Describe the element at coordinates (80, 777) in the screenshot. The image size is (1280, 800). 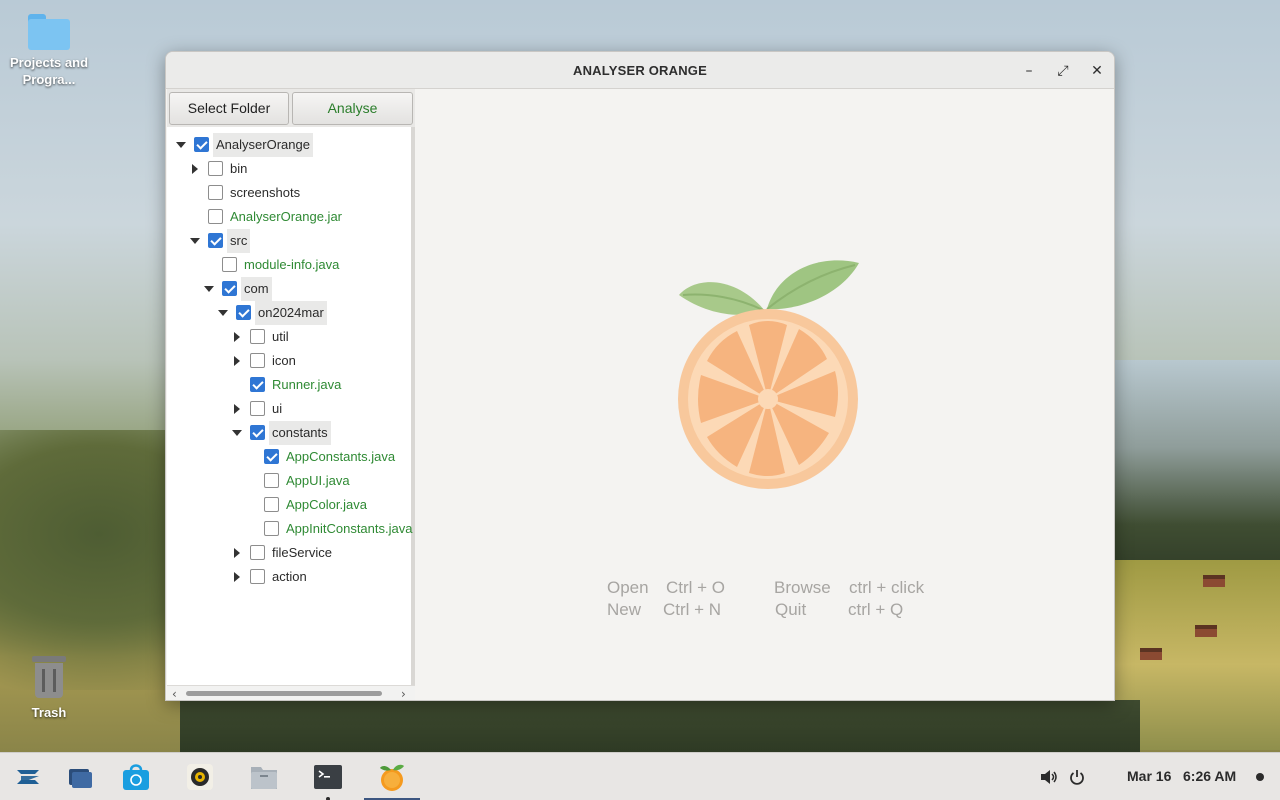
I see `workspaces-icon` at that location.